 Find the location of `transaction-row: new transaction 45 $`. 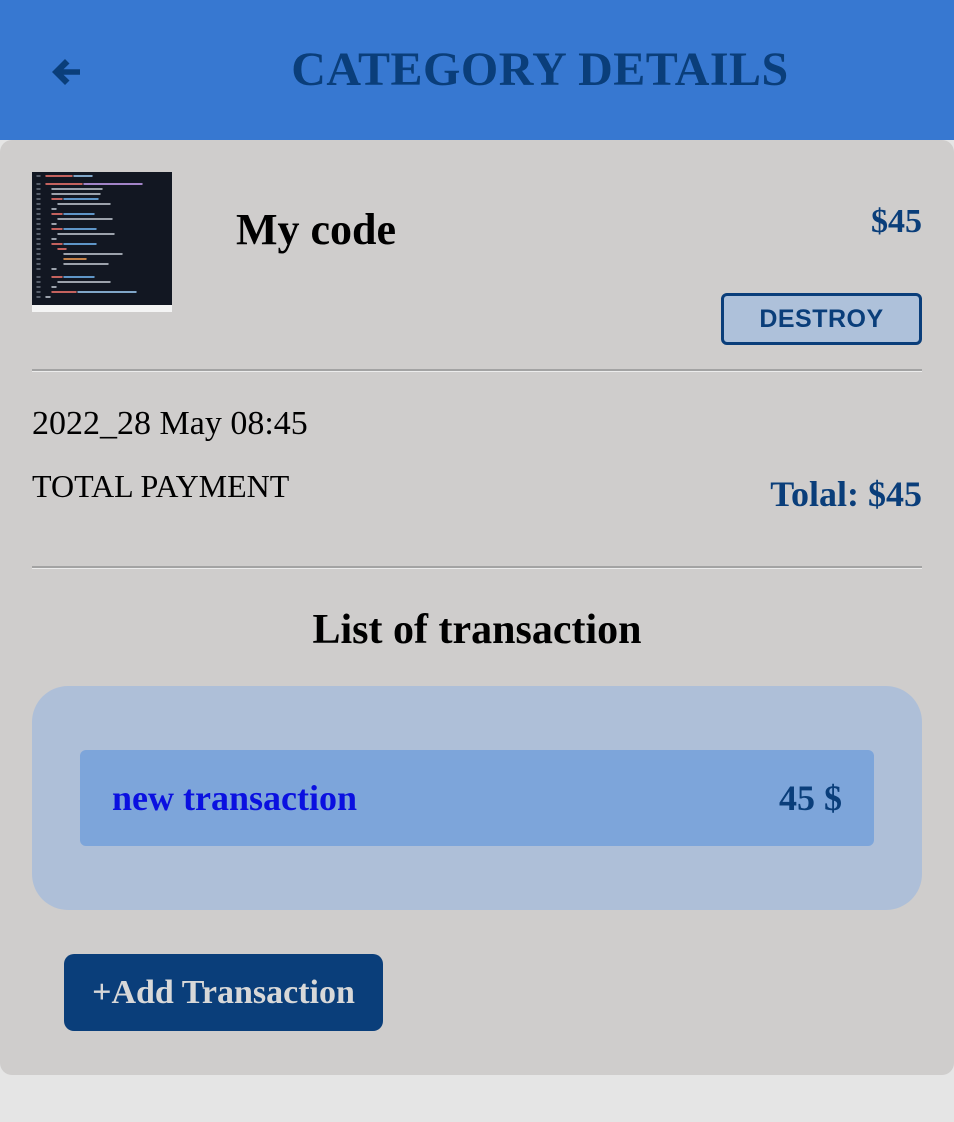

transaction-row: new transaction 45 $ is located at coordinates (477, 798).